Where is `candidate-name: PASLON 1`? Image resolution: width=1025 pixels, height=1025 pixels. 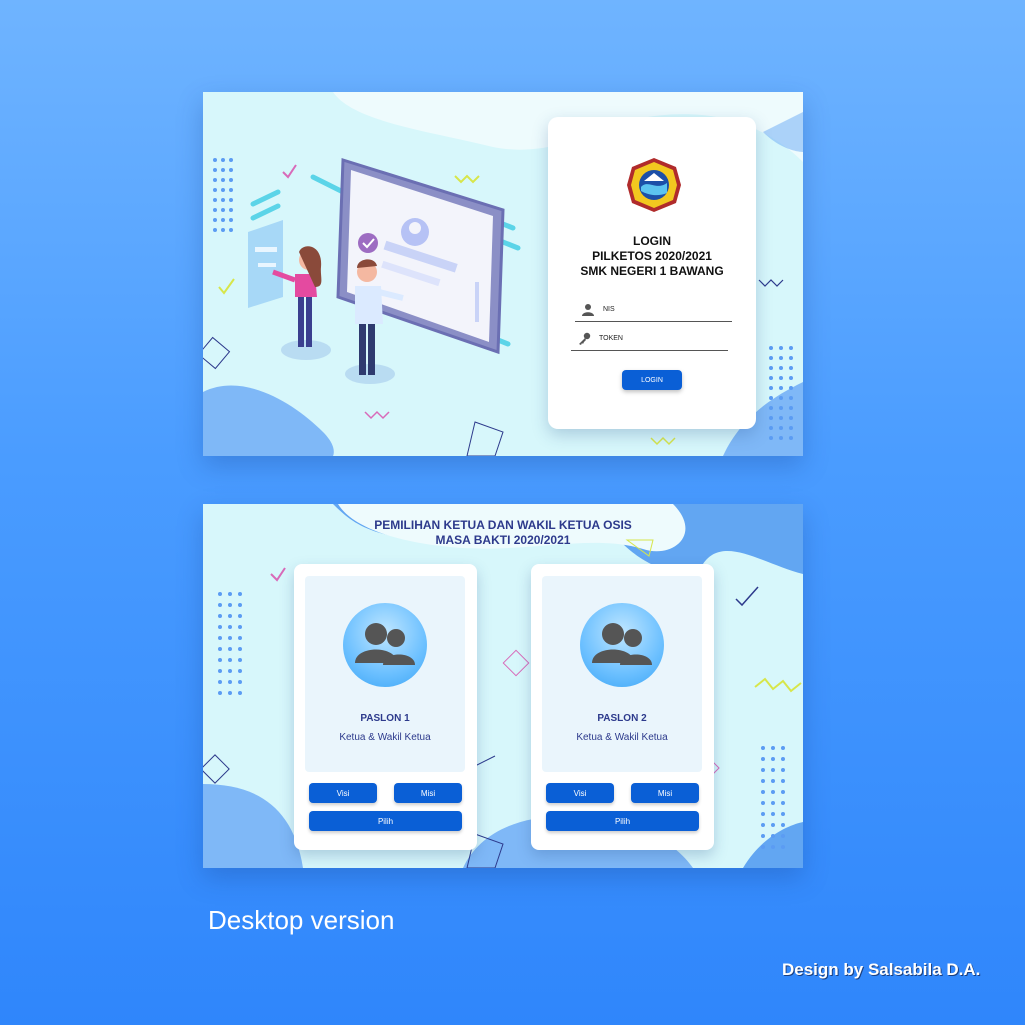 candidate-name: PASLON 1 is located at coordinates (385, 718).